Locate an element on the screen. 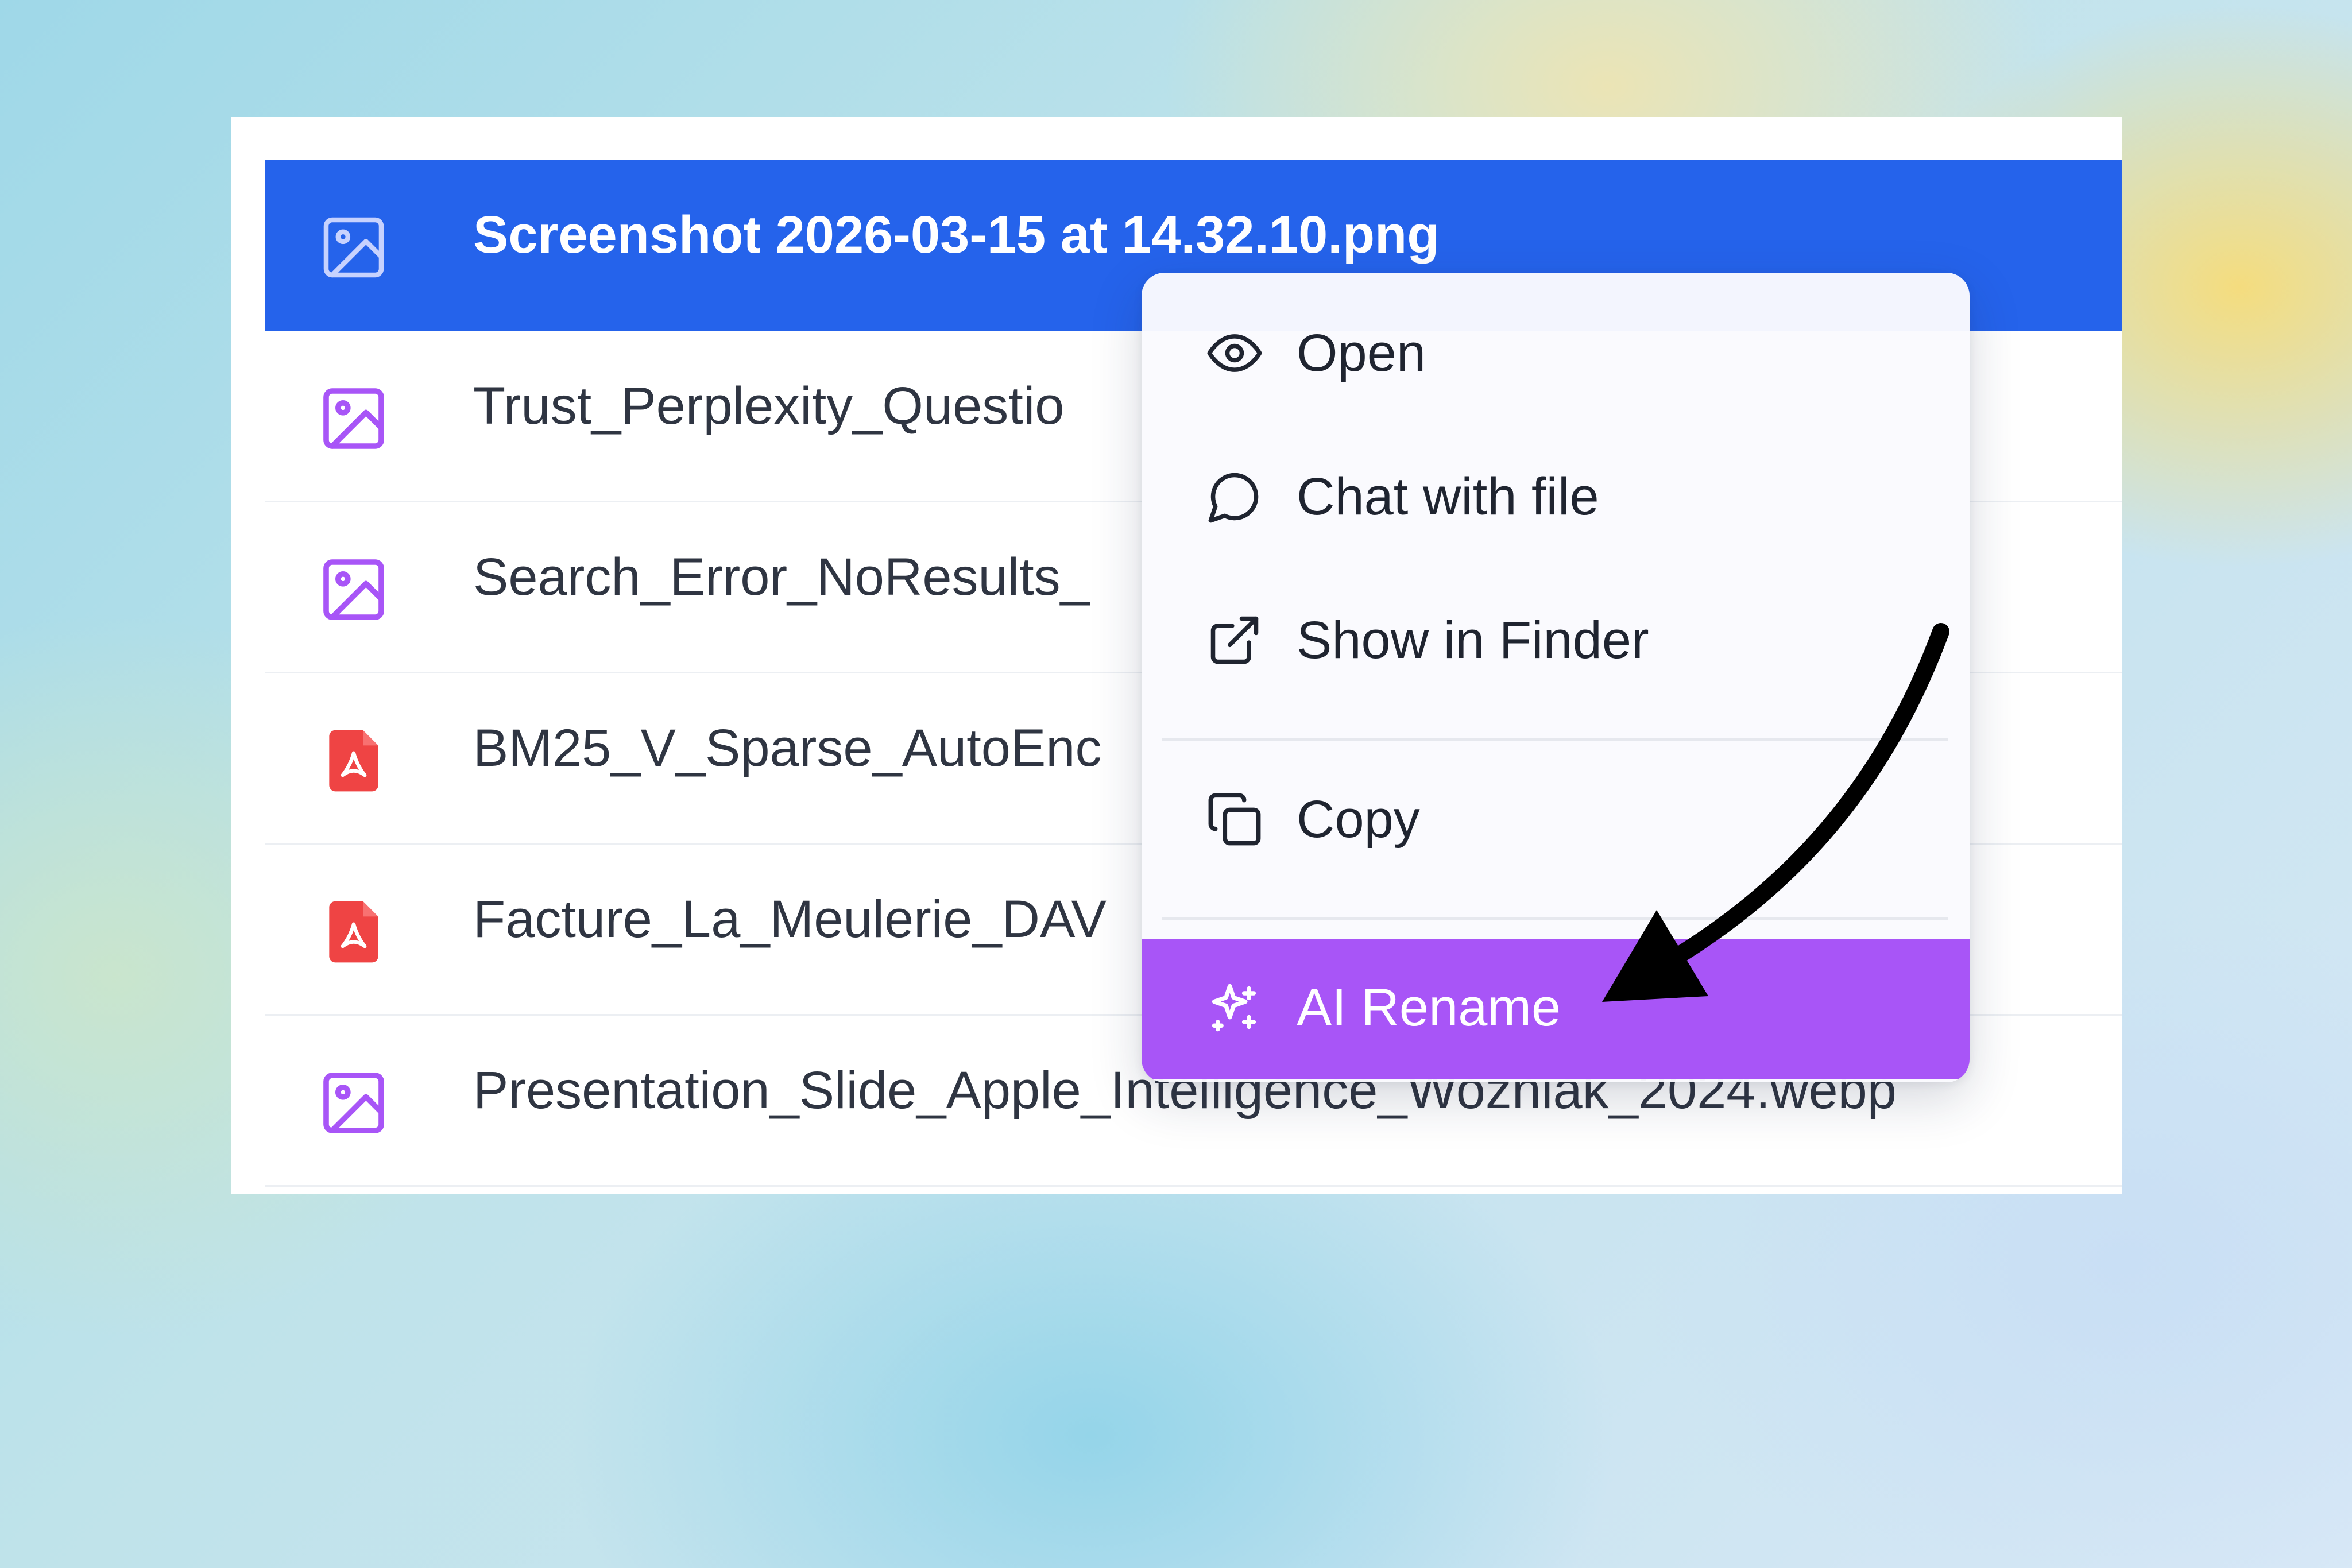 Image resolution: width=2352 pixels, height=1568 pixels. menu-item-show-in-finder: Show in Finder is located at coordinates (1556, 640).